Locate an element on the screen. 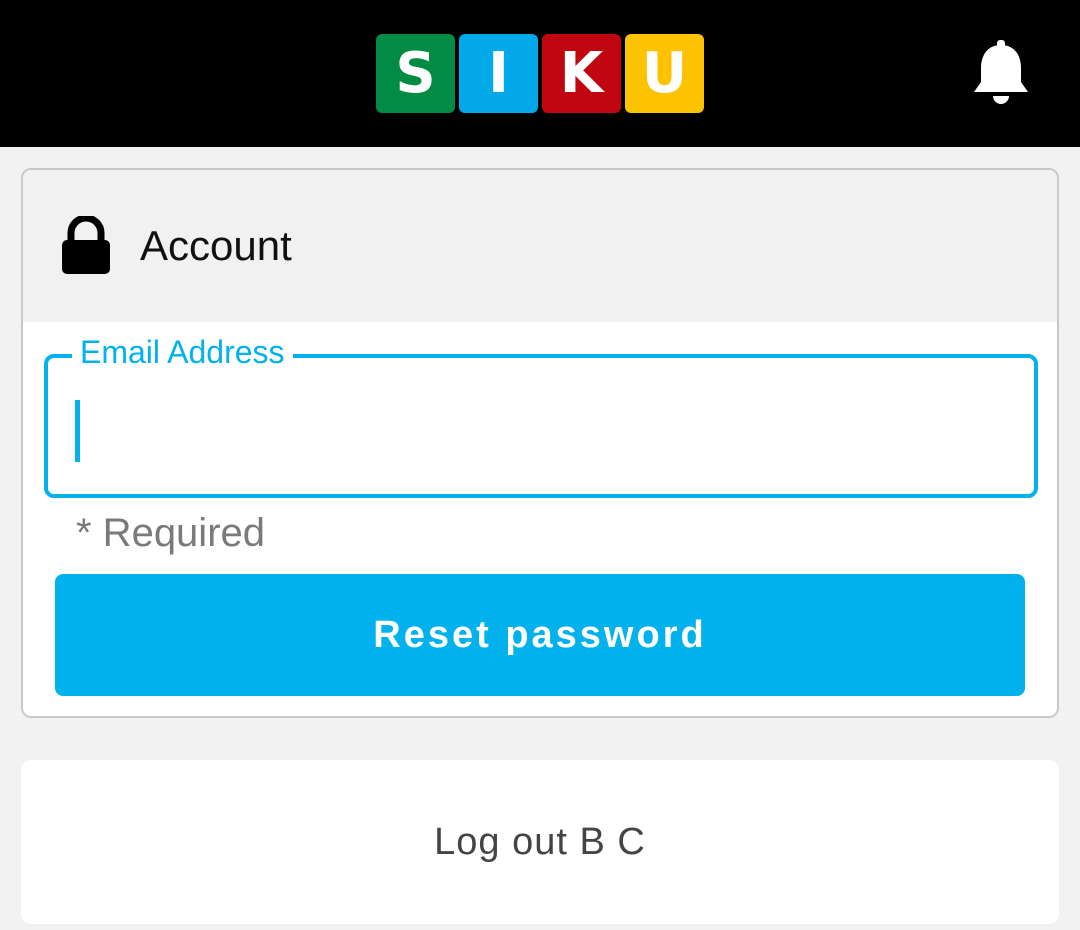 The height and width of the screenshot is (930, 1080). required-helper-text: * Required is located at coordinates (171, 533).